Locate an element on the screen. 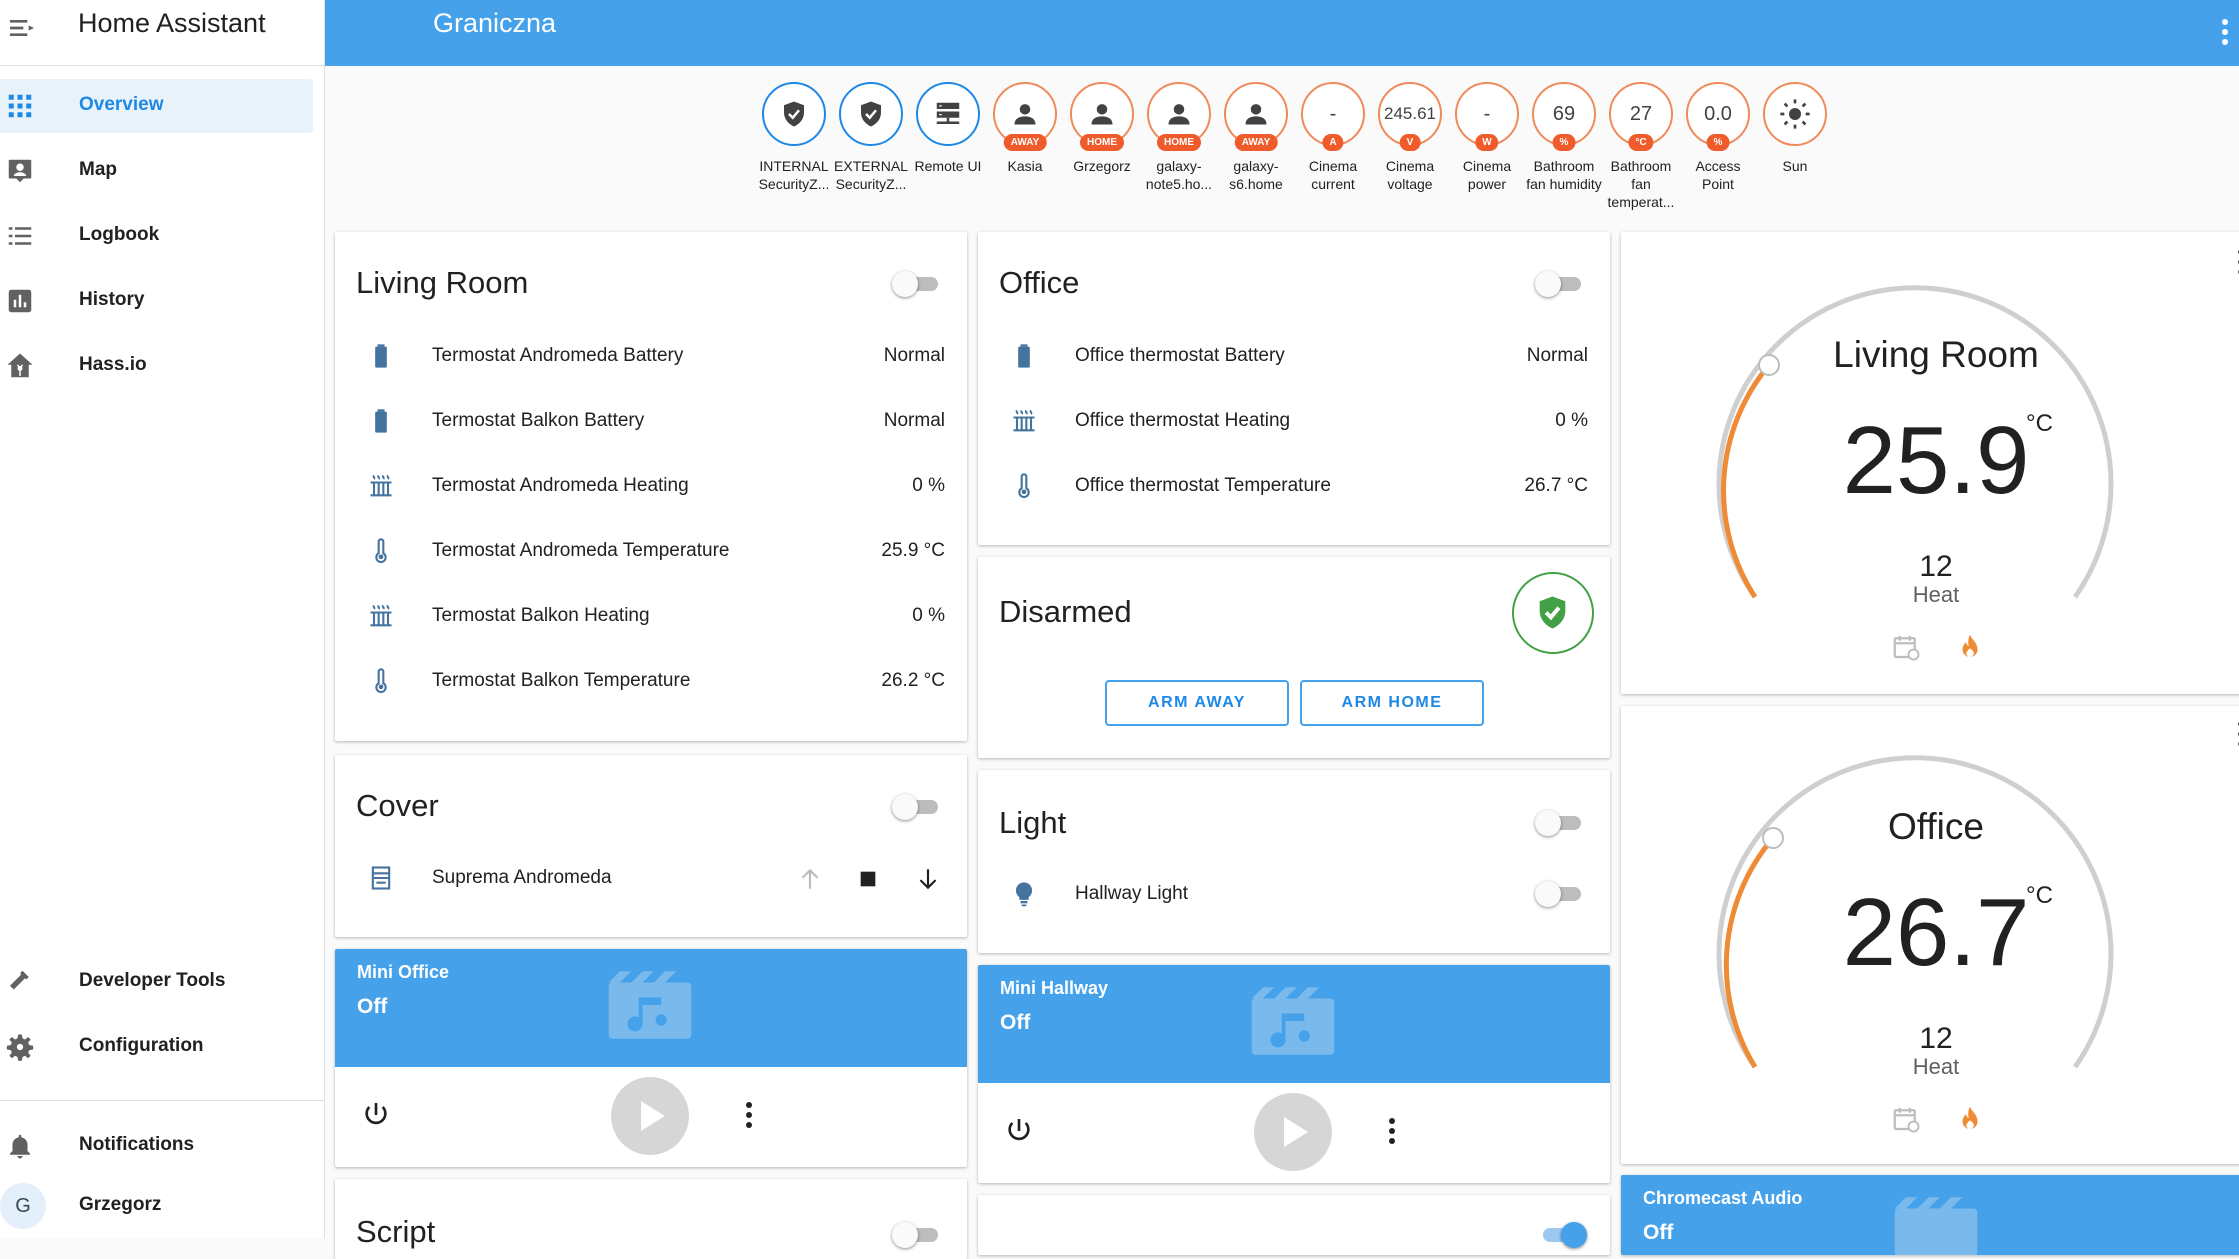  sidebar-item-history: History is located at coordinates (156, 301).